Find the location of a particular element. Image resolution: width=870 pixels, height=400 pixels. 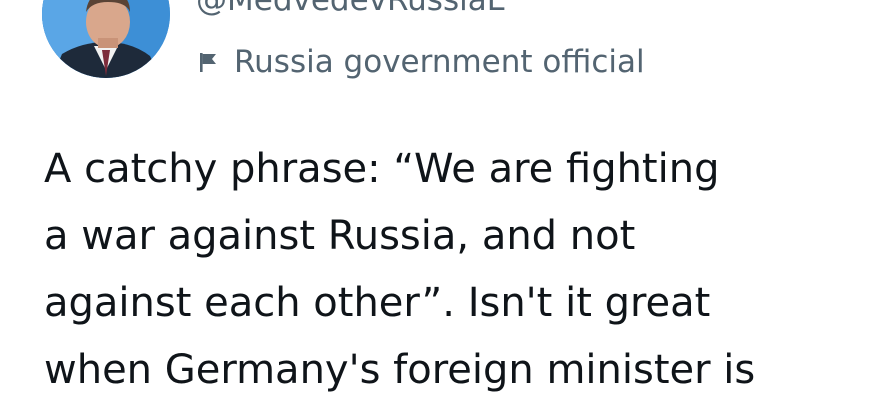

account-label-text: Russia government official is located at coordinates (439, 62).